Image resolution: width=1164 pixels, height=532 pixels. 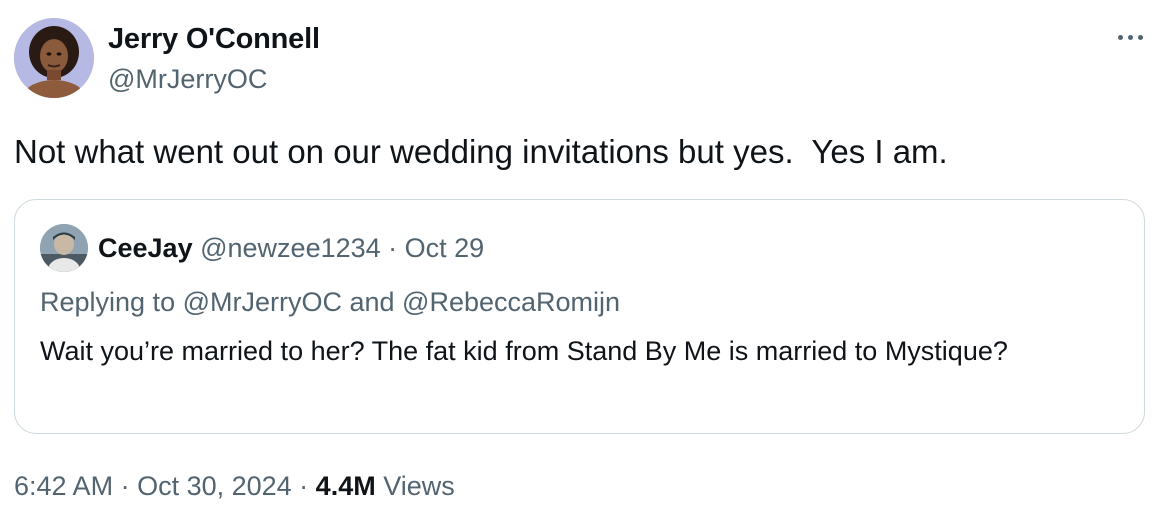 What do you see at coordinates (187, 79) in the screenshot?
I see `author-handle: @MrJerryOC` at bounding box center [187, 79].